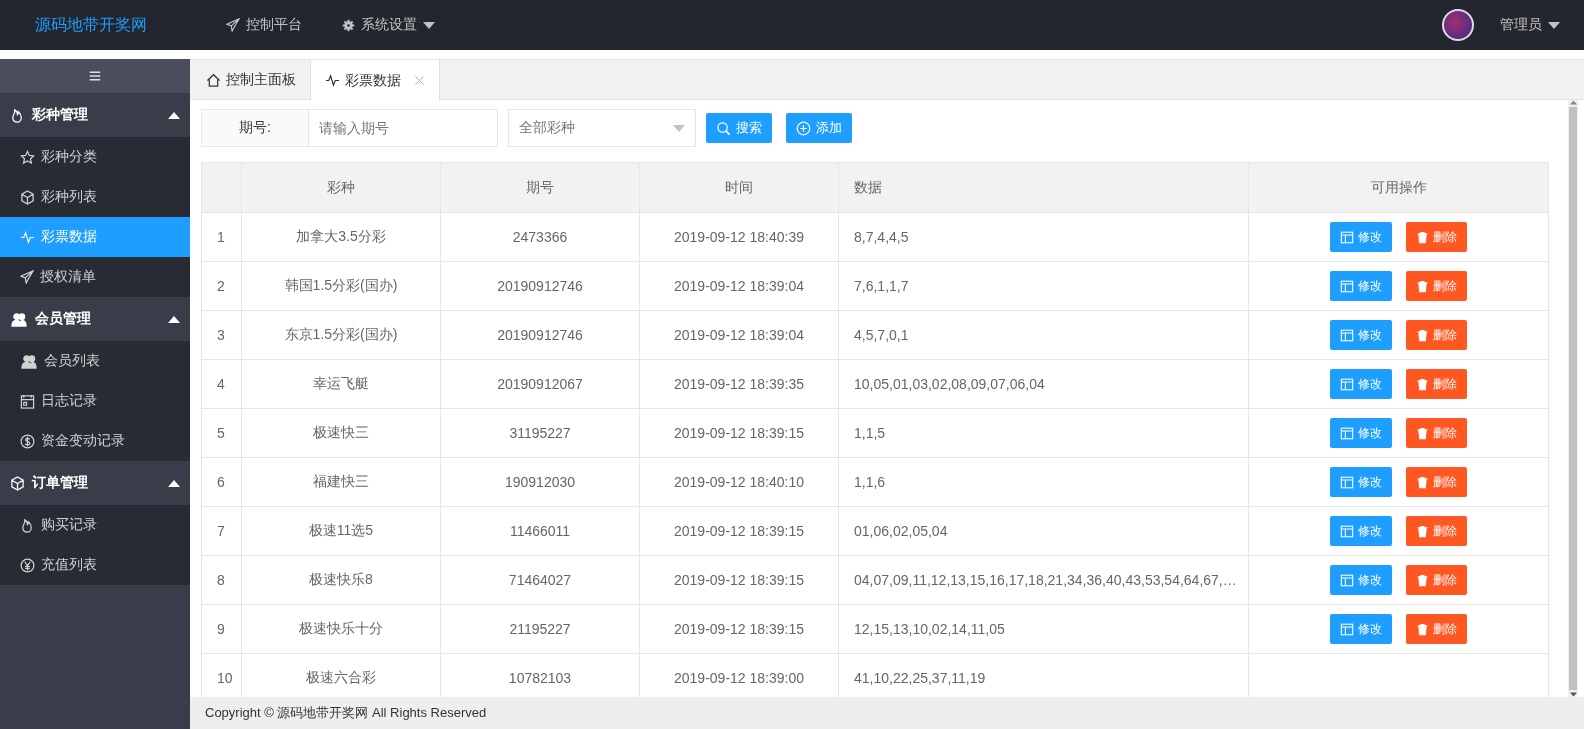 The image size is (1584, 729). What do you see at coordinates (95, 197) in the screenshot?
I see `sidebar-item: 彩种列表` at bounding box center [95, 197].